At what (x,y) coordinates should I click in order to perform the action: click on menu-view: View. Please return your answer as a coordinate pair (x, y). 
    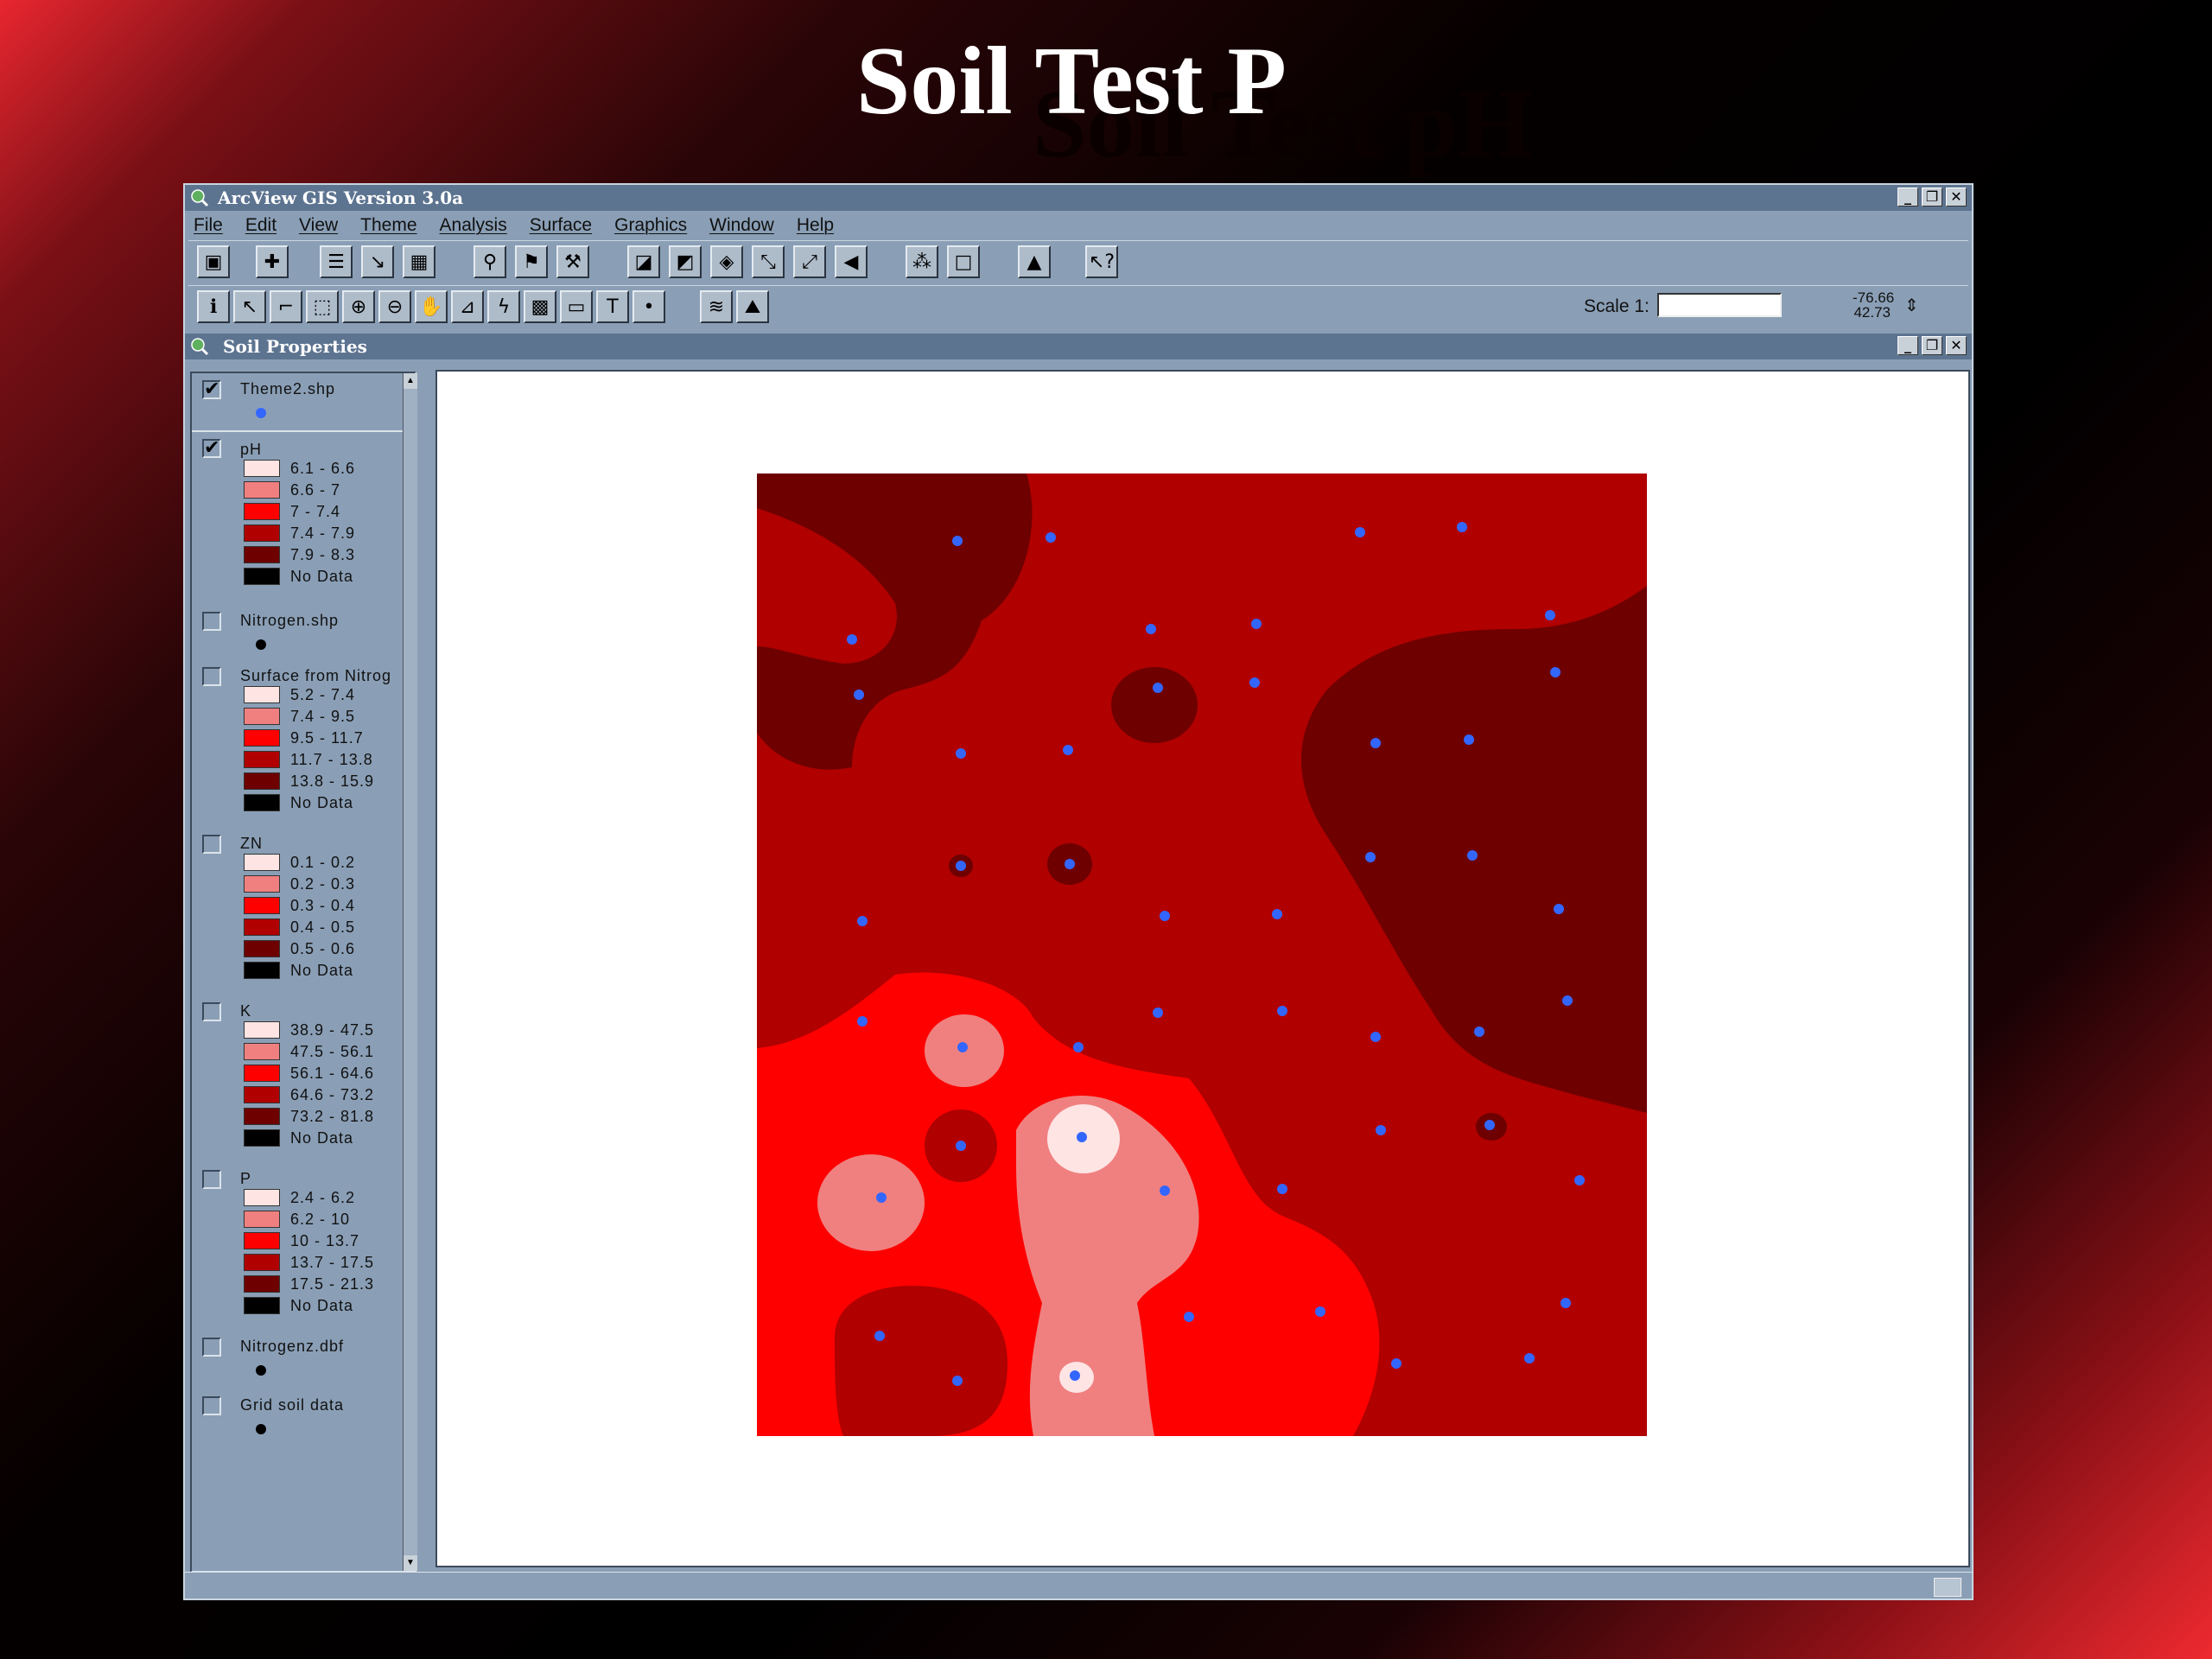
    Looking at the image, I should click on (318, 225).